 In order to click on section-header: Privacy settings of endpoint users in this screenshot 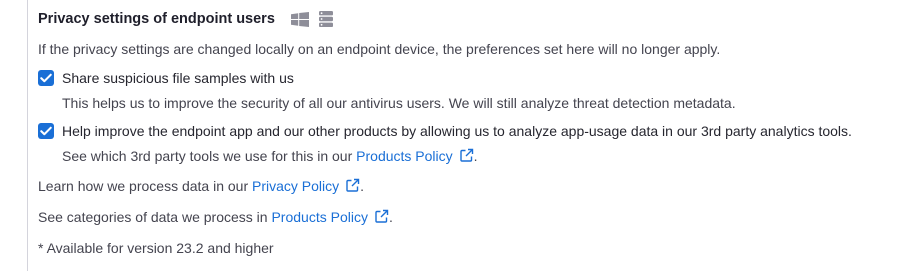, I will do `click(185, 19)`.